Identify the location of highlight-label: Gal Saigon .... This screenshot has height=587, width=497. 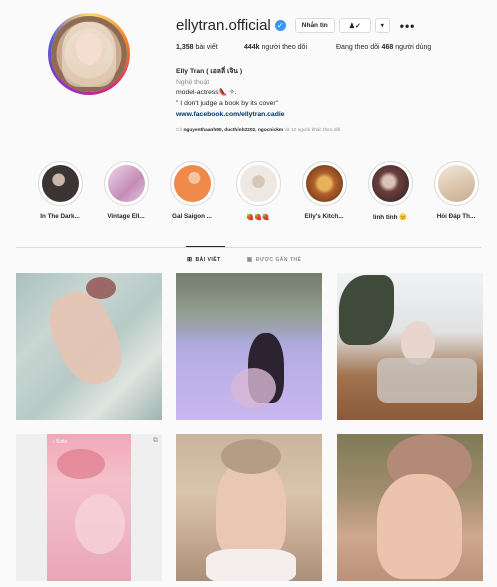
(192, 216).